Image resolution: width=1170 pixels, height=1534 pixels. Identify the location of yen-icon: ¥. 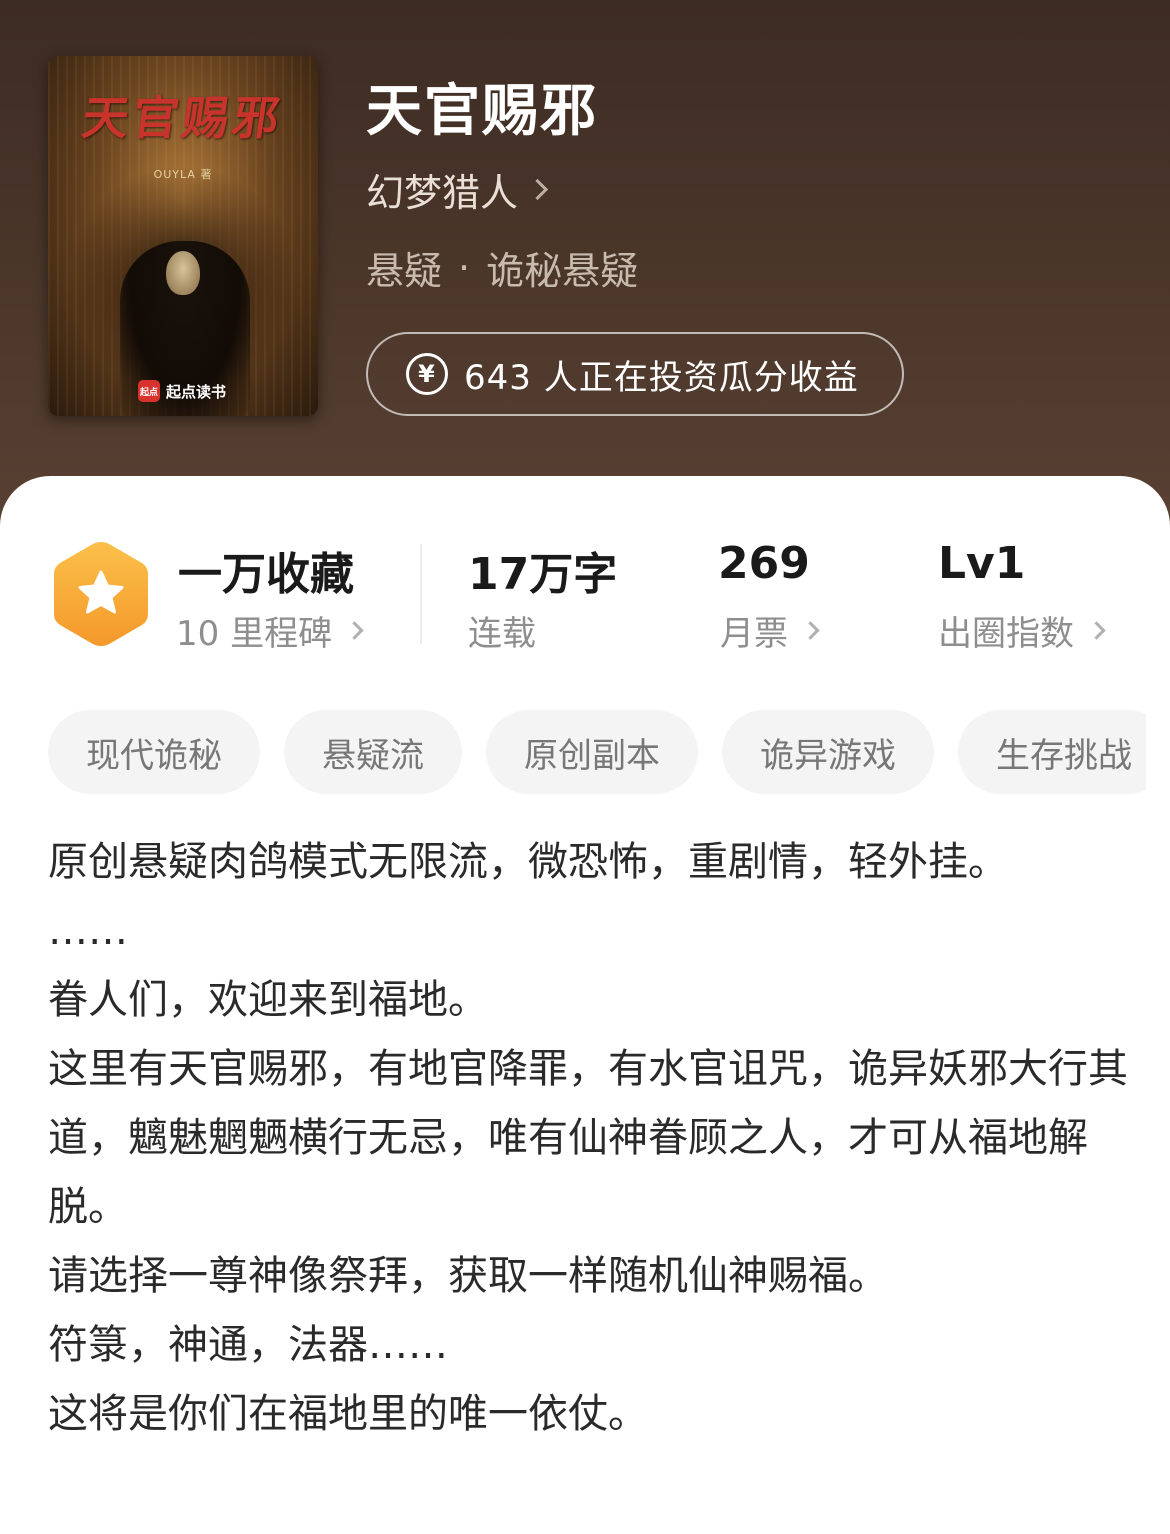
(427, 374).